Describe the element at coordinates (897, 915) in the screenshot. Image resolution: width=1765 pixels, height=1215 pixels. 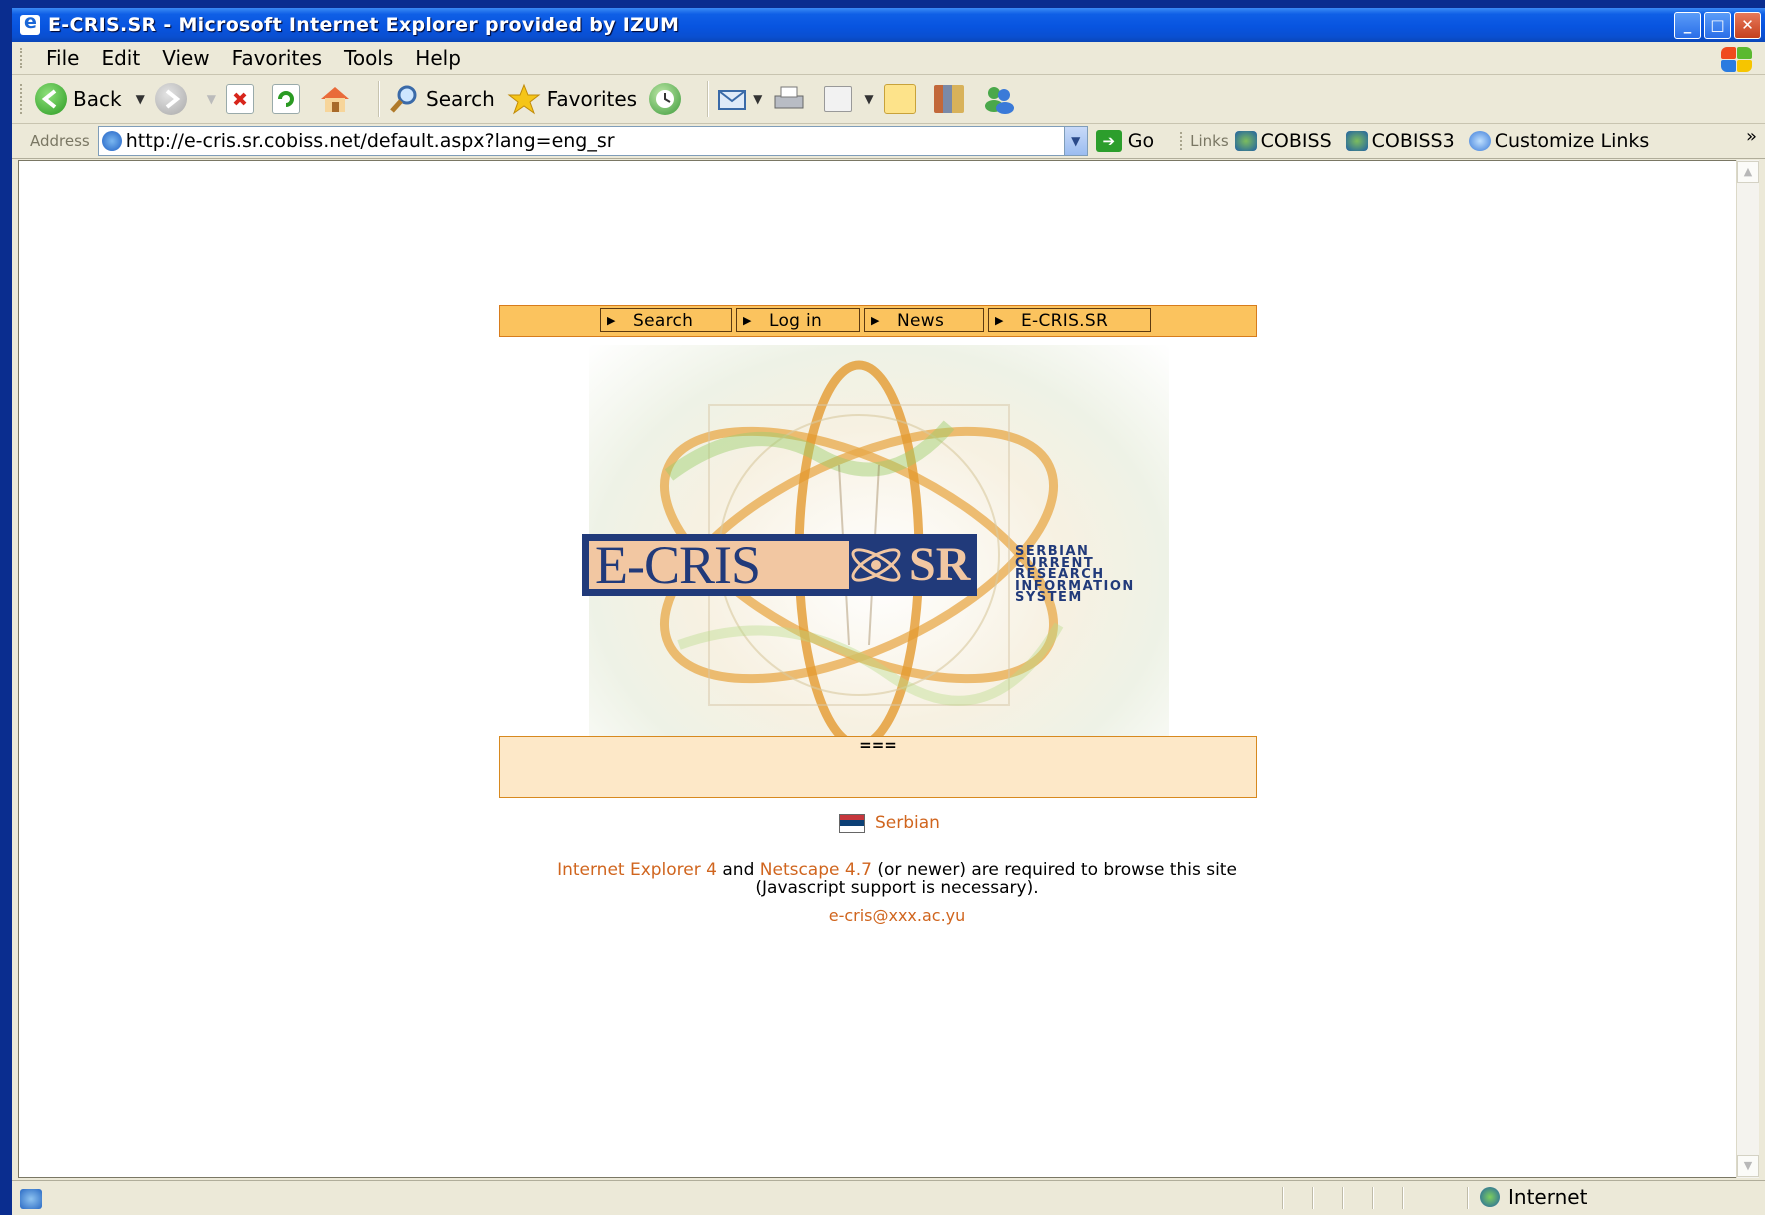
I see `email-link: e-cris@xxx.ac.yu` at that location.